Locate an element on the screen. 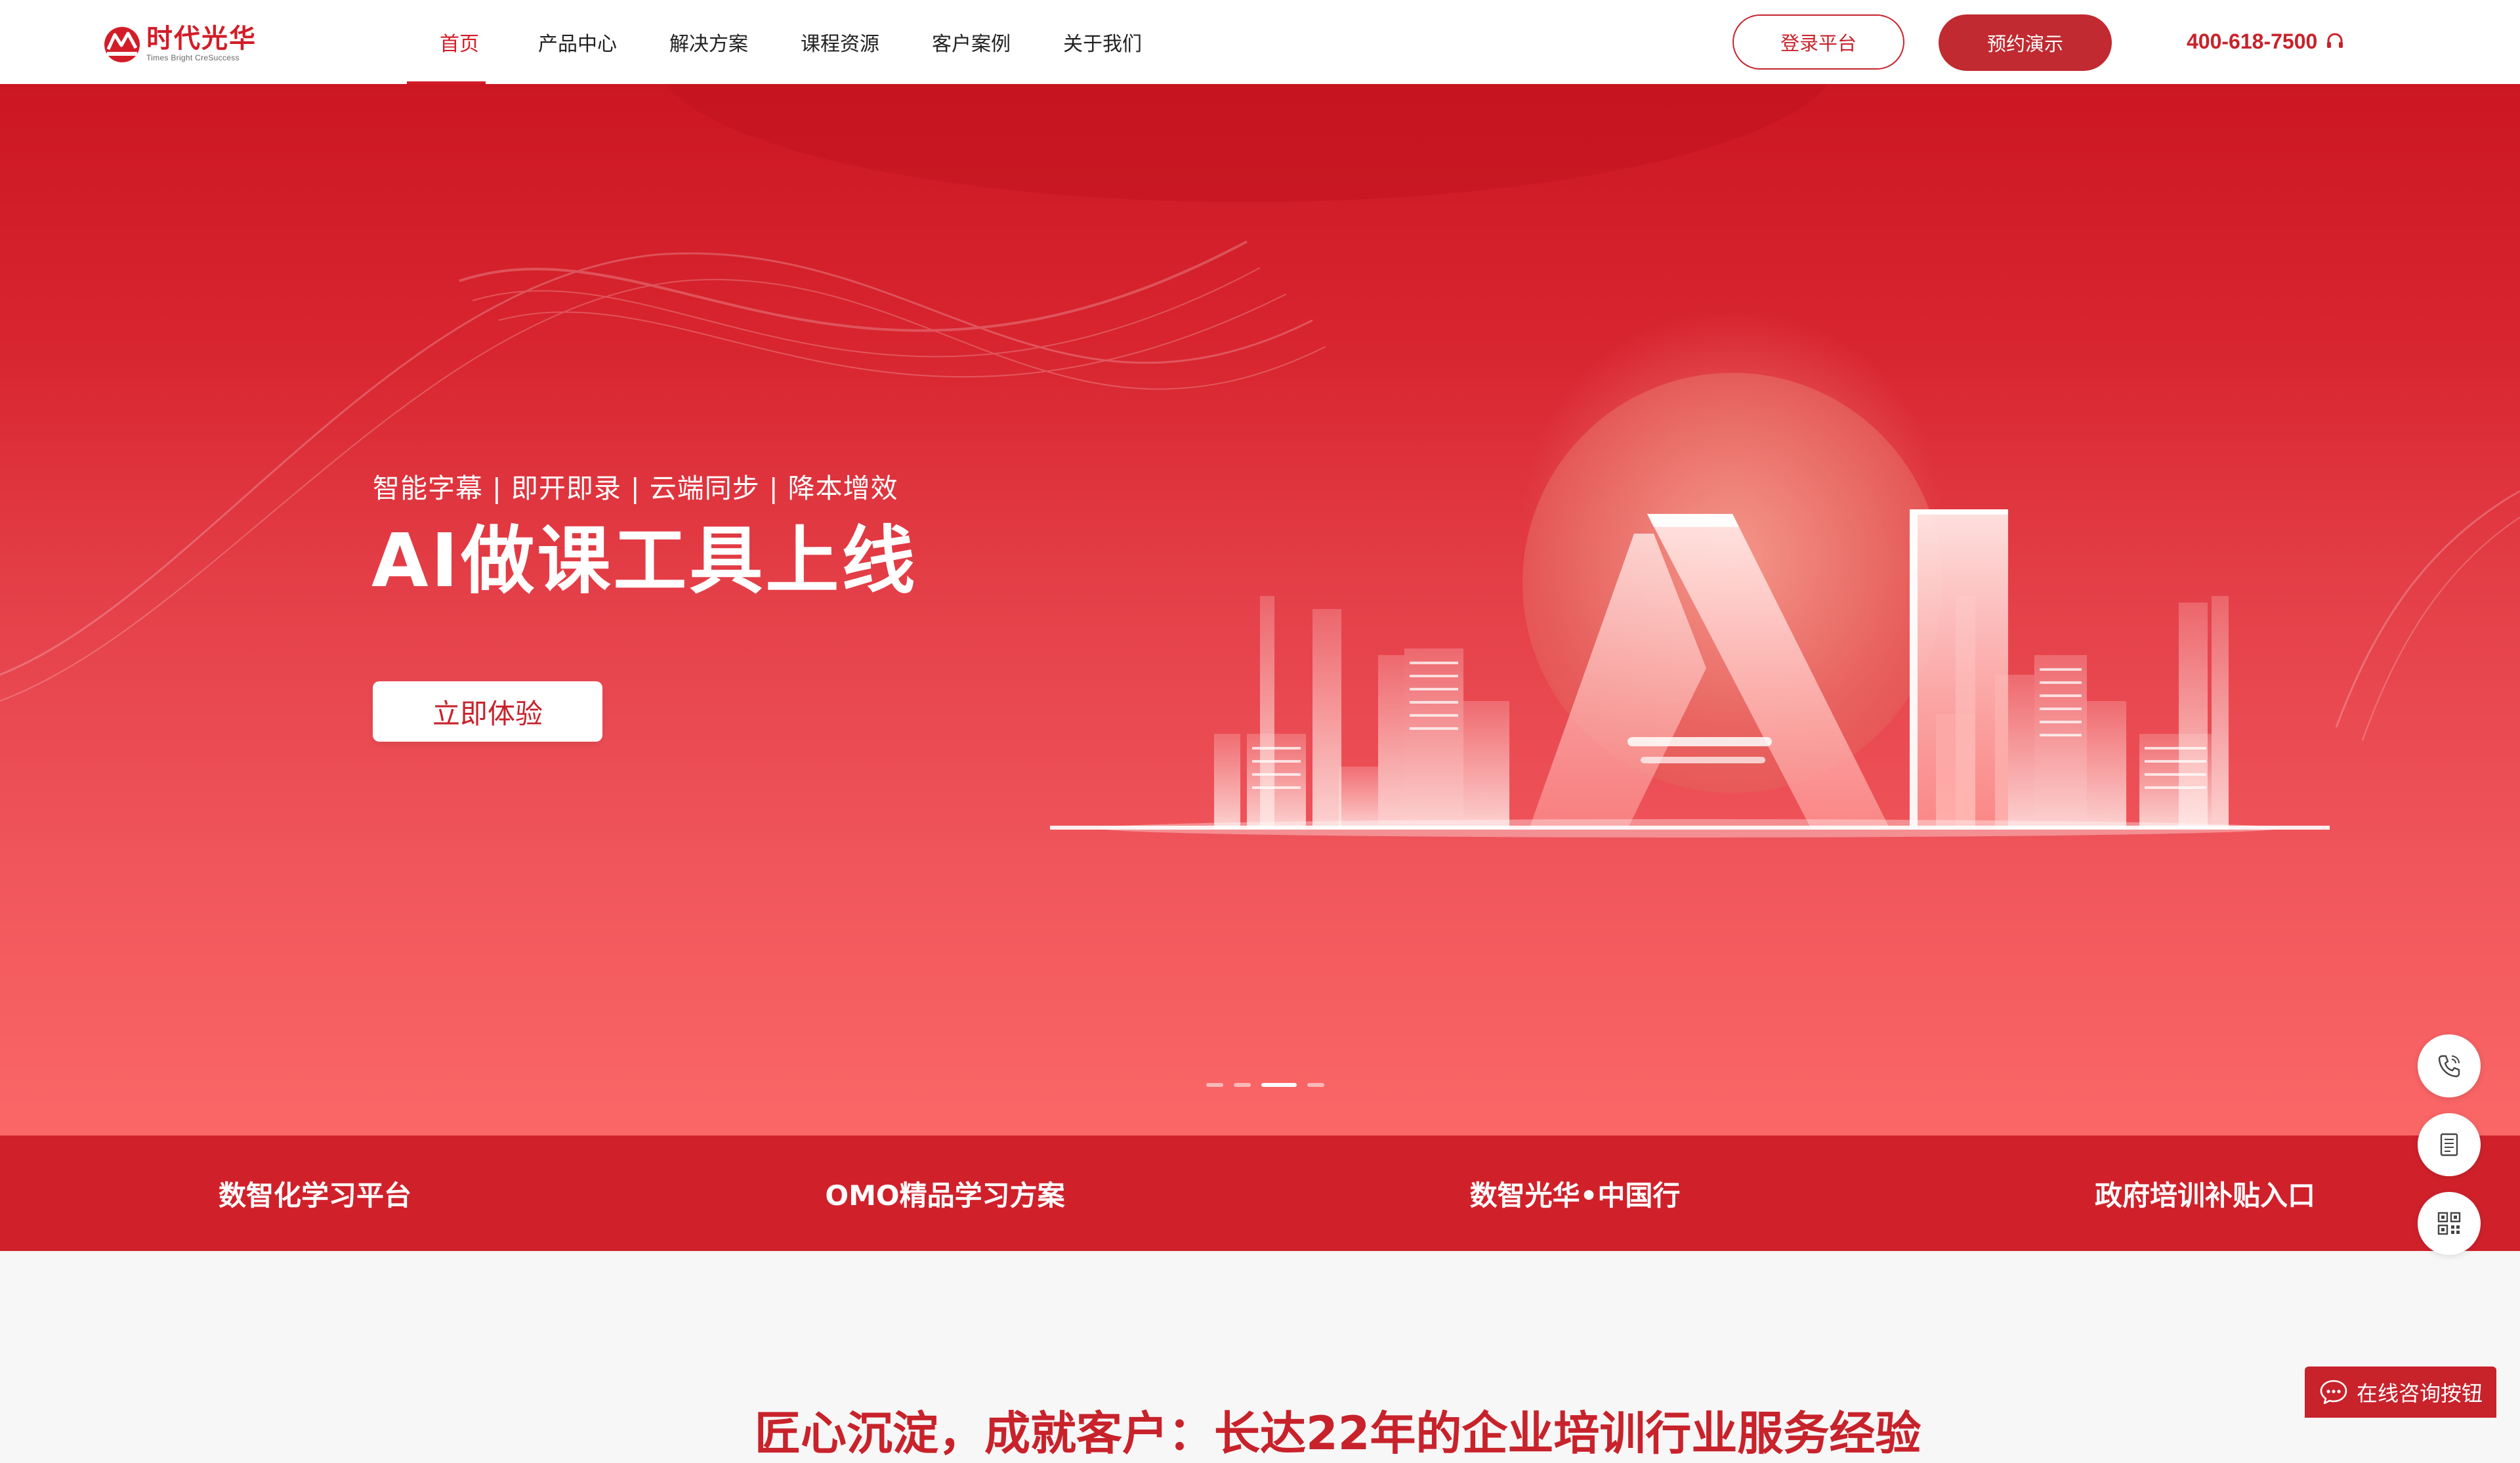 The width and height of the screenshot is (2520, 1463). phone-icon is located at coordinates (2449, 1066).